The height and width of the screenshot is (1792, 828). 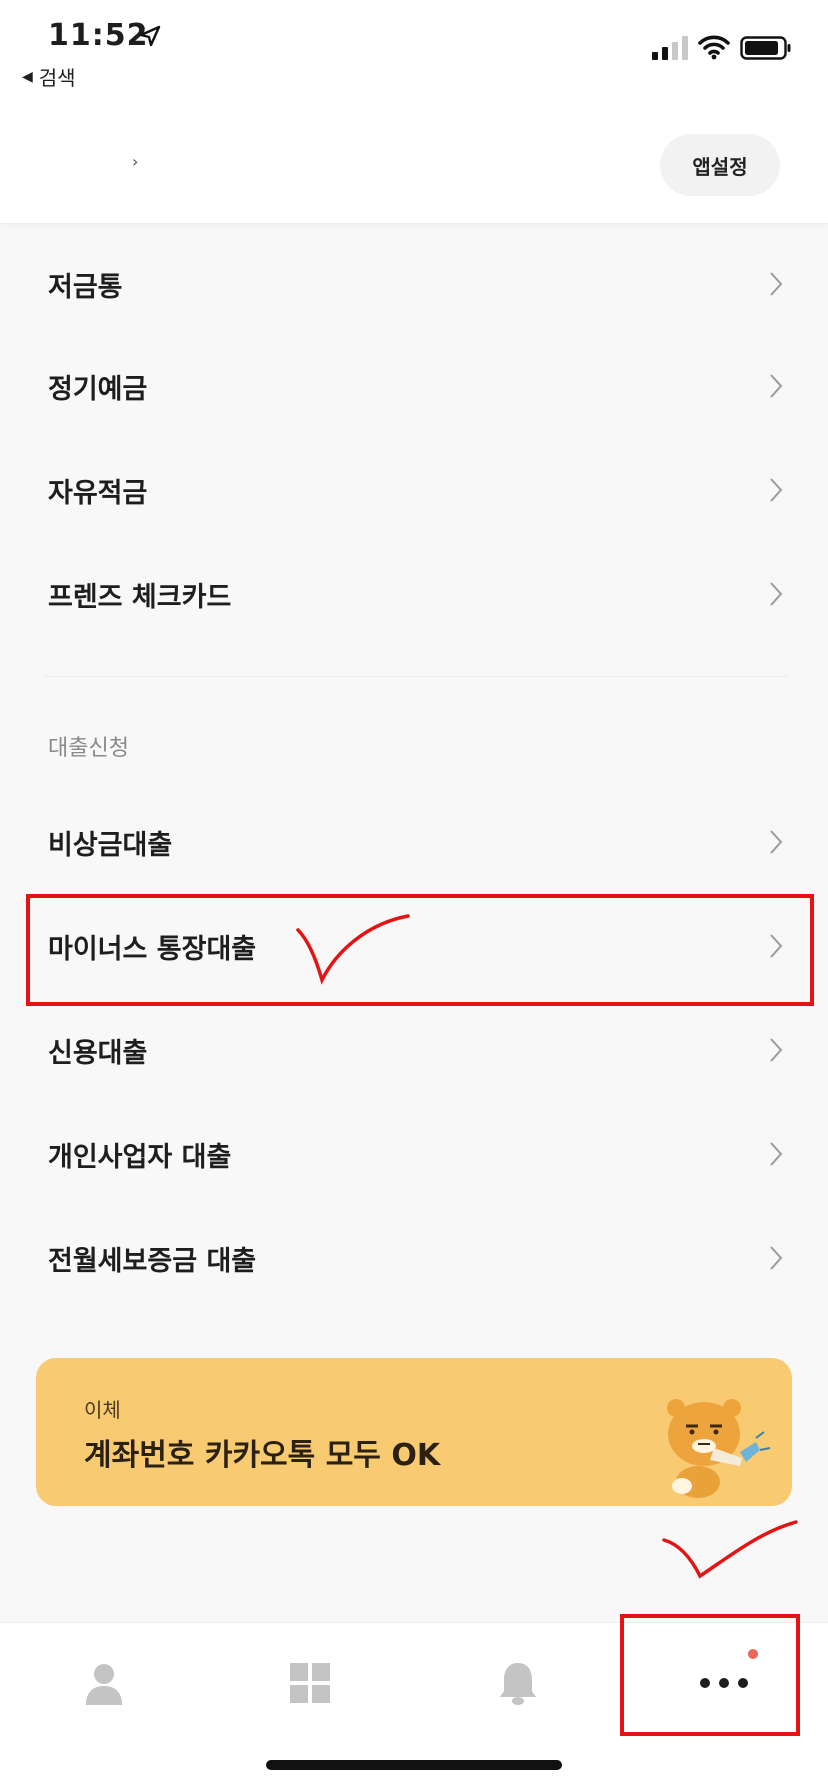 I want to click on menu-item-emergency-loan: 비상금대출, so click(x=414, y=842).